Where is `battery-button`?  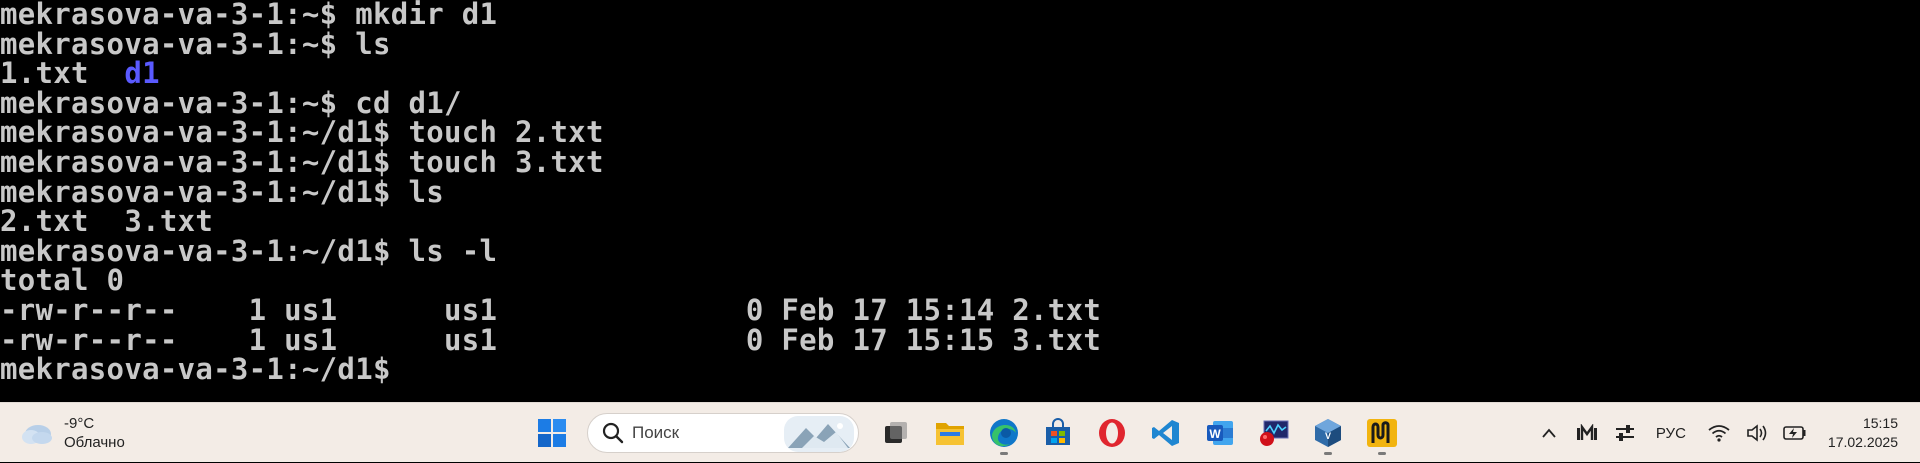 battery-button is located at coordinates (1795, 433).